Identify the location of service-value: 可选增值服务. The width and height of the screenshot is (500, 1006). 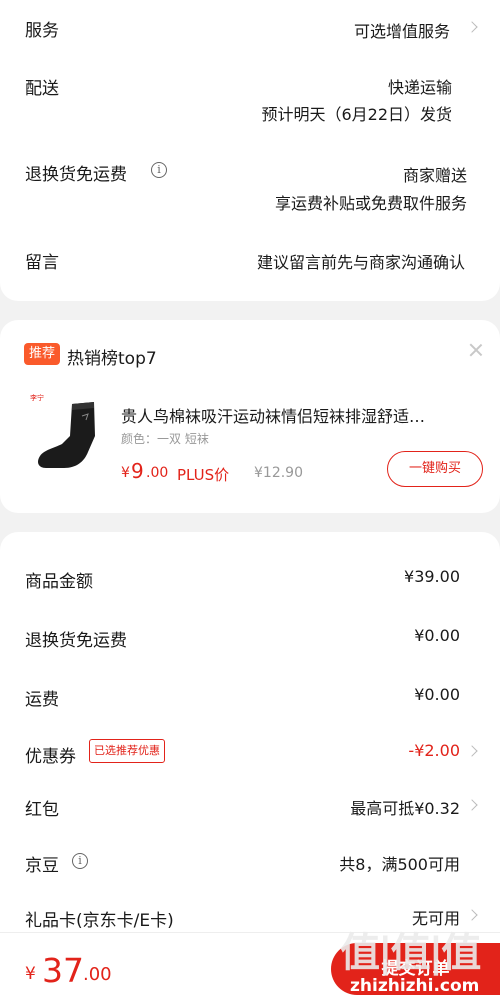
(402, 30).